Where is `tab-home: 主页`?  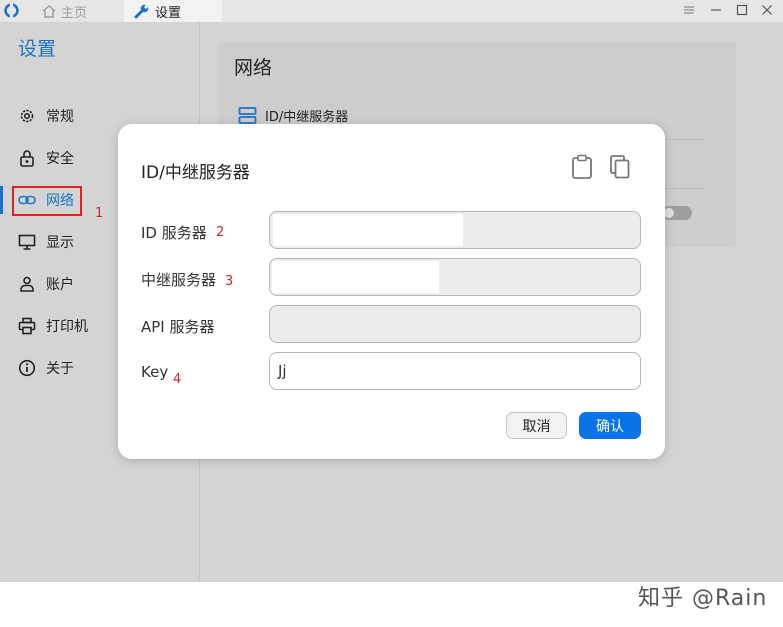
tab-home: 主页 is located at coordinates (64, 11).